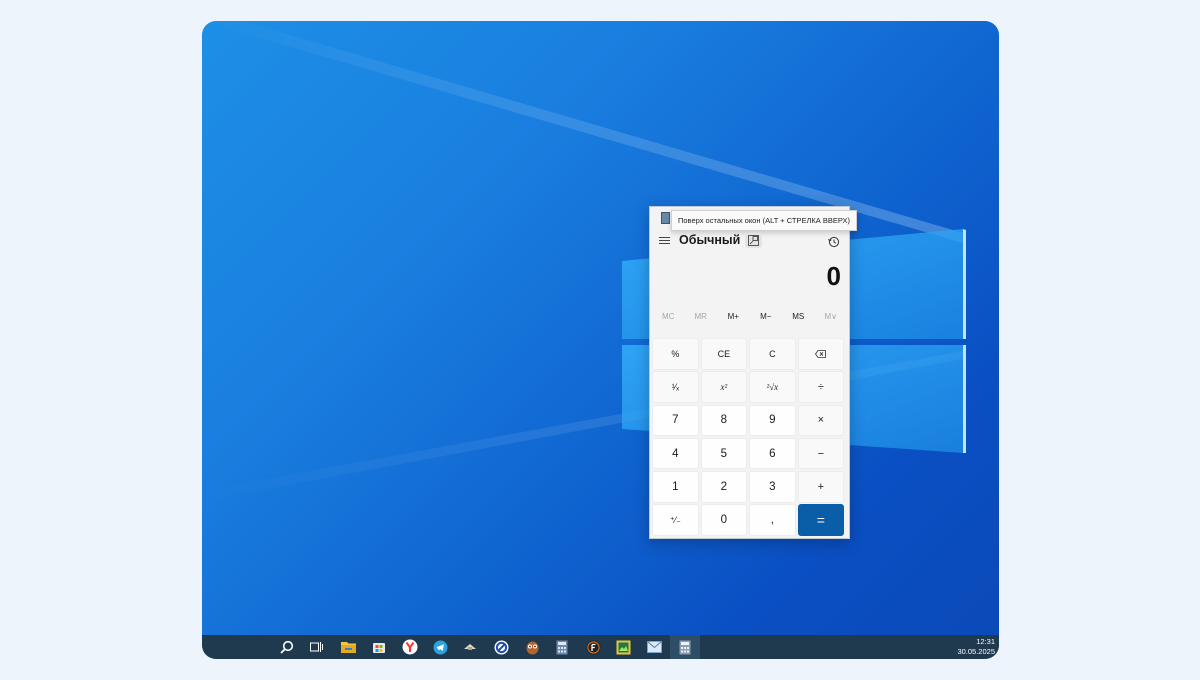 This screenshot has height=680, width=1200. Describe the element at coordinates (724, 354) in the screenshot. I see `ce-button: CE` at that location.